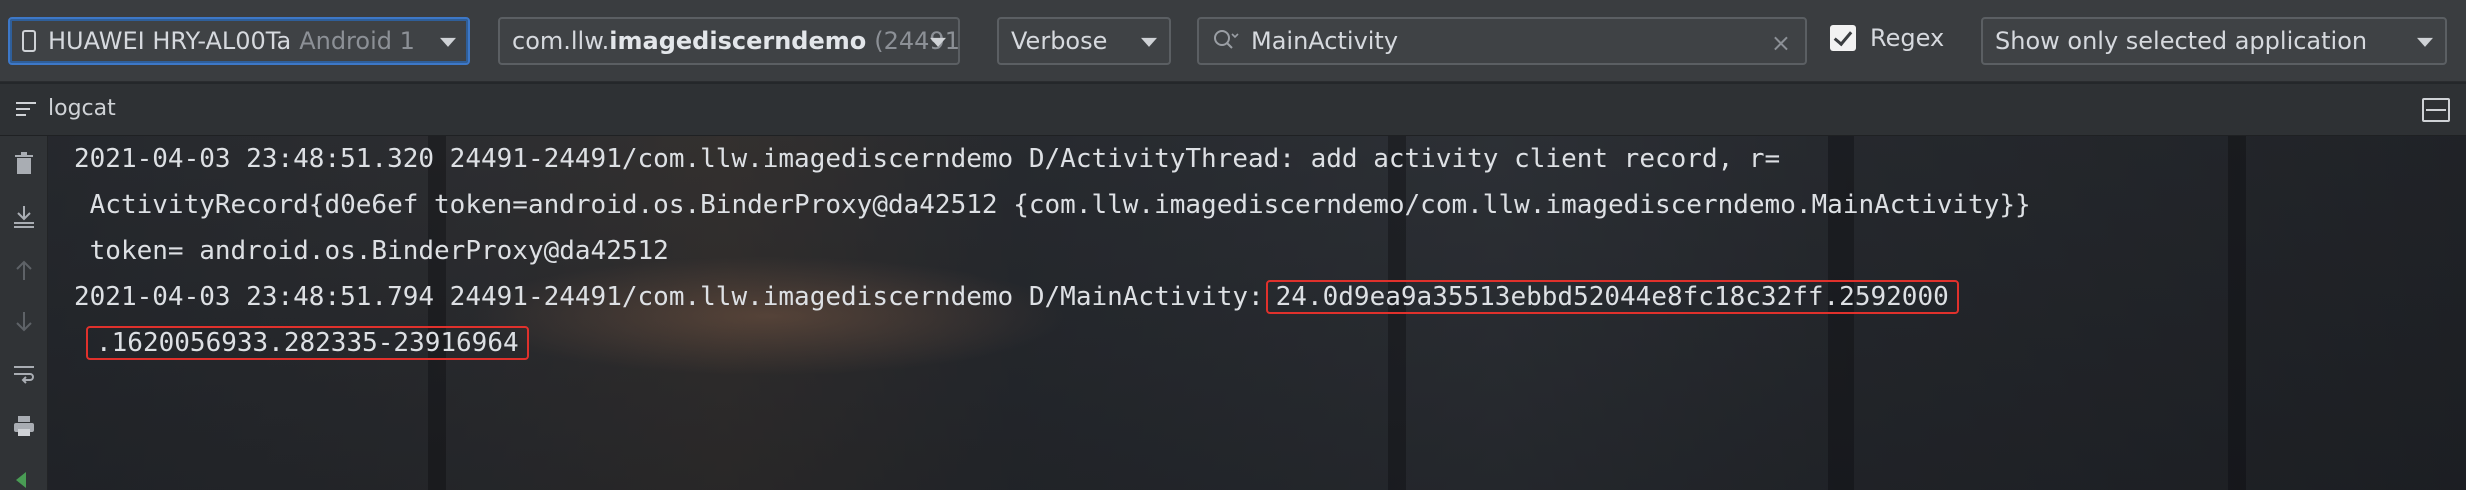 The image size is (2466, 490). I want to click on layout-icon, so click(2436, 110).